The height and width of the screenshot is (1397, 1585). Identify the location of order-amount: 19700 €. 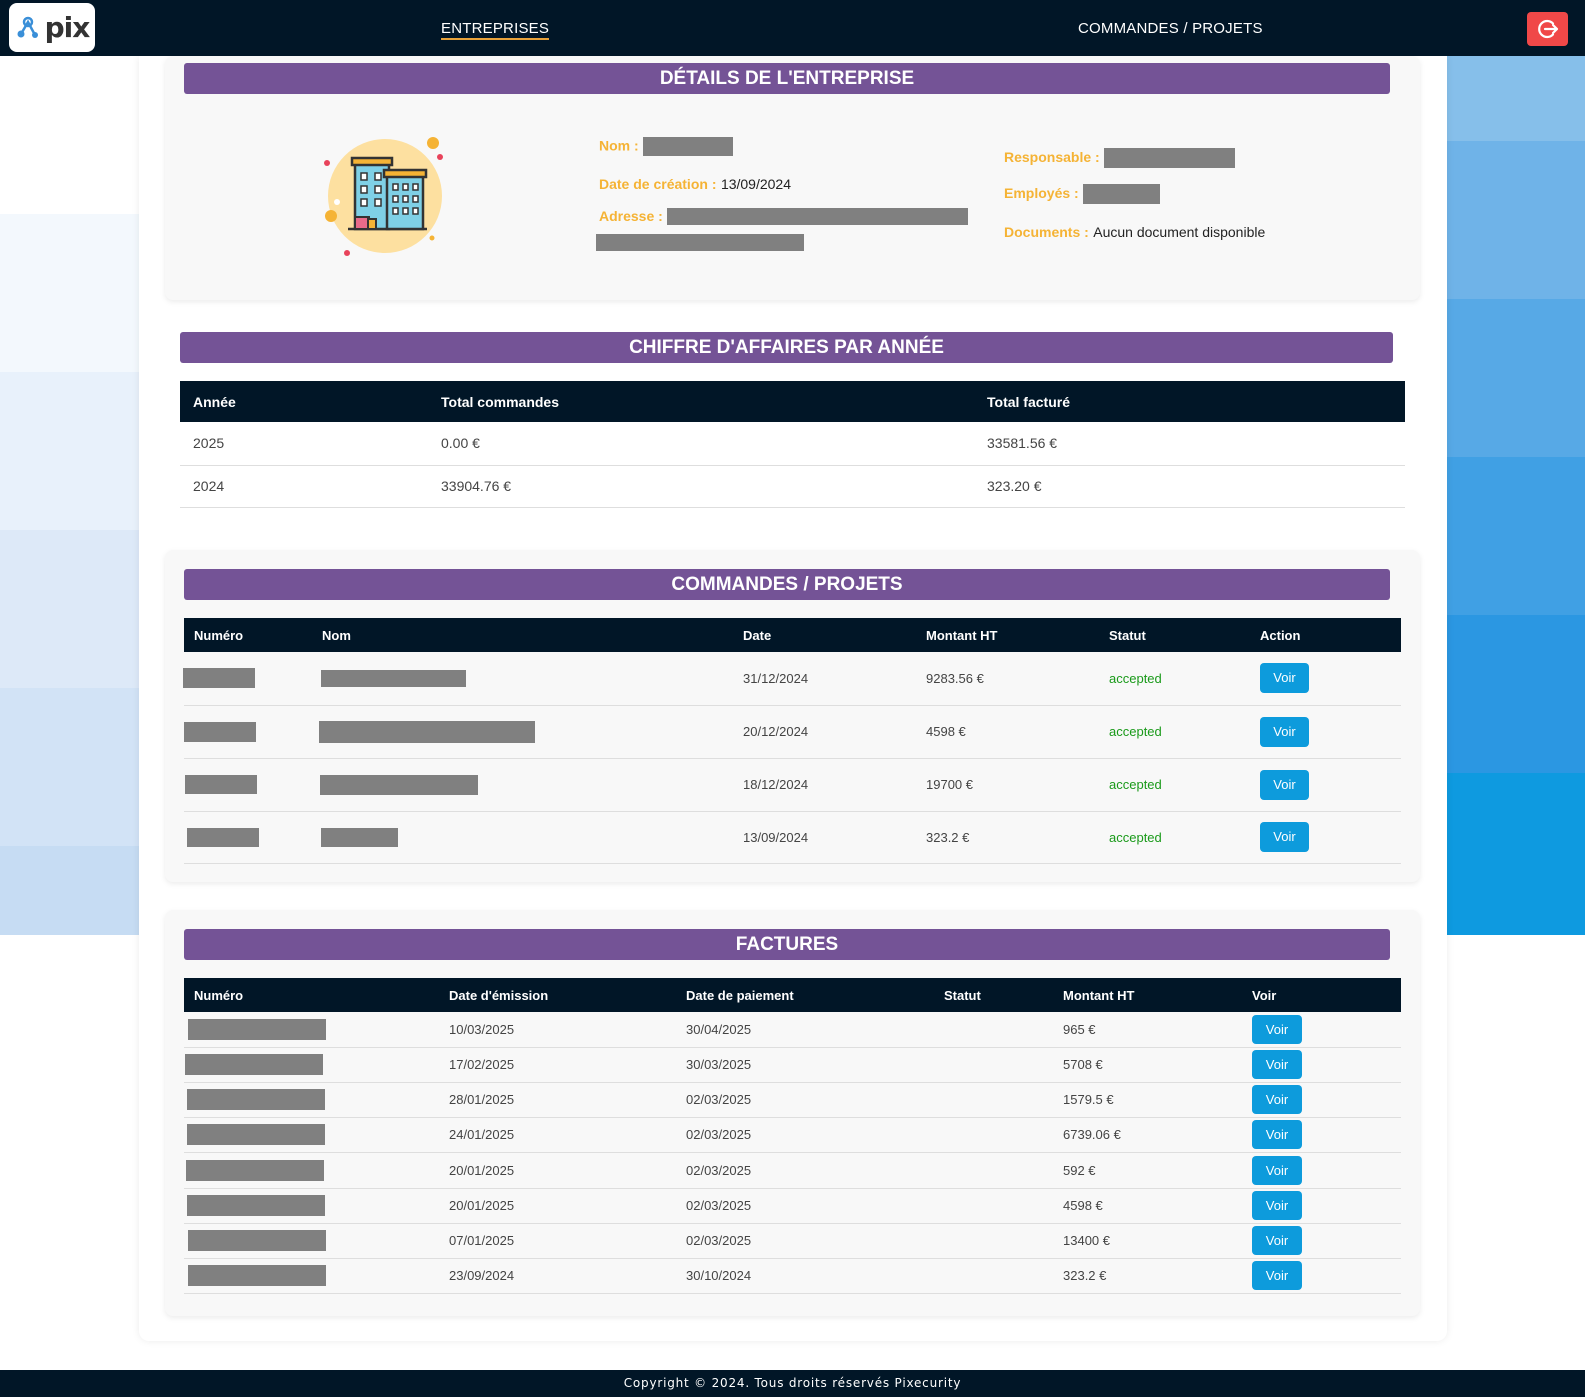
(1017, 785).